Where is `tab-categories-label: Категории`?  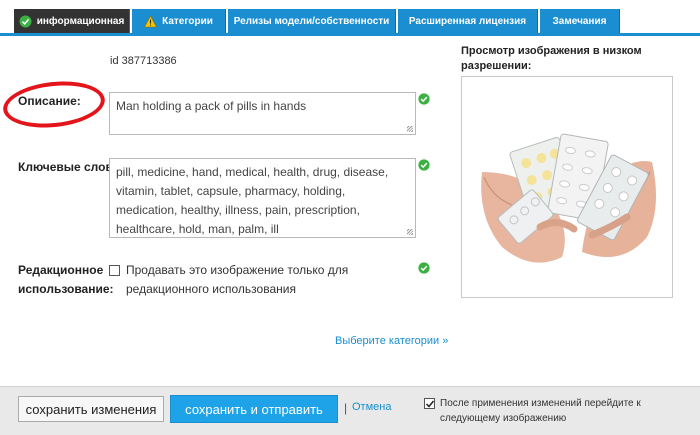 tab-categories-label: Категории is located at coordinates (187, 21).